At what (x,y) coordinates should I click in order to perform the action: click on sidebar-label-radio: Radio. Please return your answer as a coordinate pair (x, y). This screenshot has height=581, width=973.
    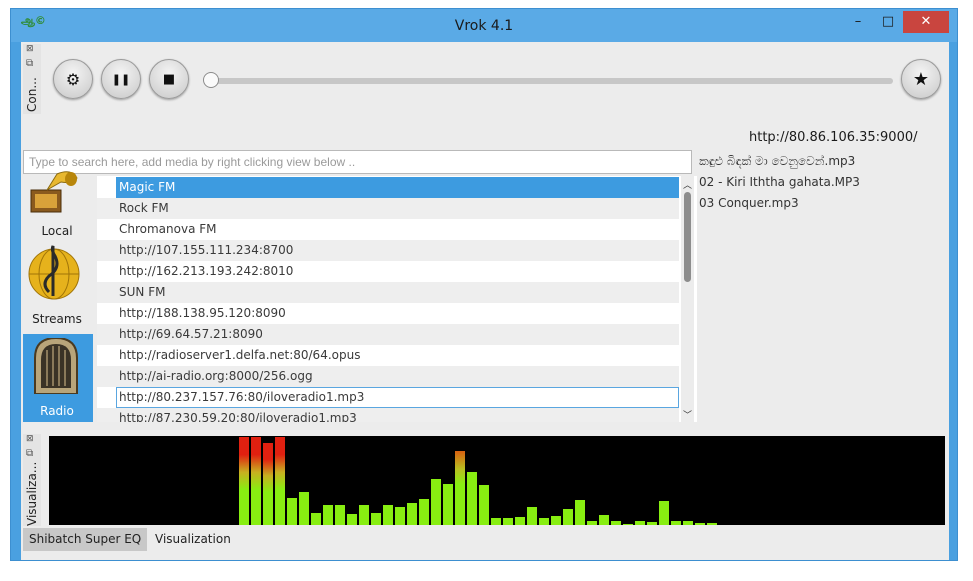
    Looking at the image, I should click on (57, 411).